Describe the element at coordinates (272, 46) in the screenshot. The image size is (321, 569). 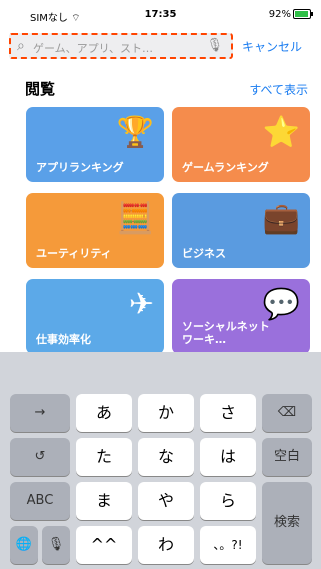
I see `cancel-button: キャンセル` at that location.